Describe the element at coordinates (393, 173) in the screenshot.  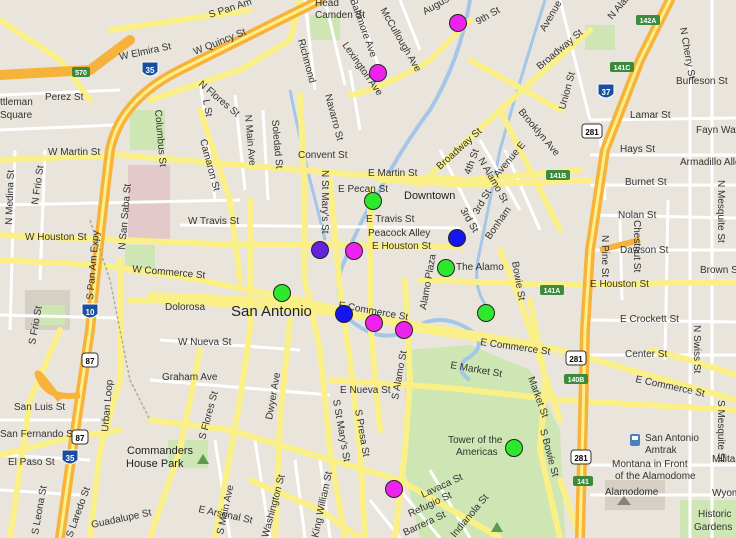
I see `label-e-martin: E Martin St` at that location.